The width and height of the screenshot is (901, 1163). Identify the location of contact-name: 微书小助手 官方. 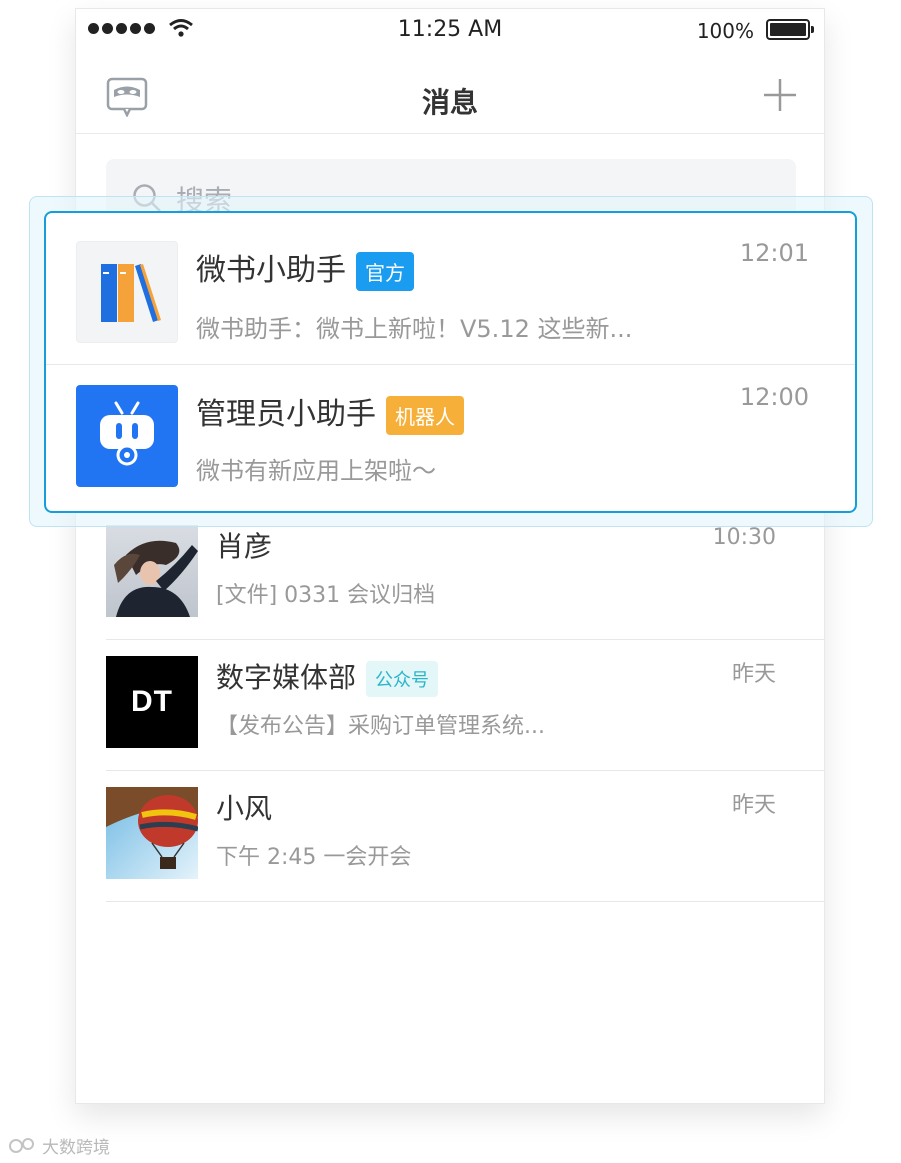
(305, 268).